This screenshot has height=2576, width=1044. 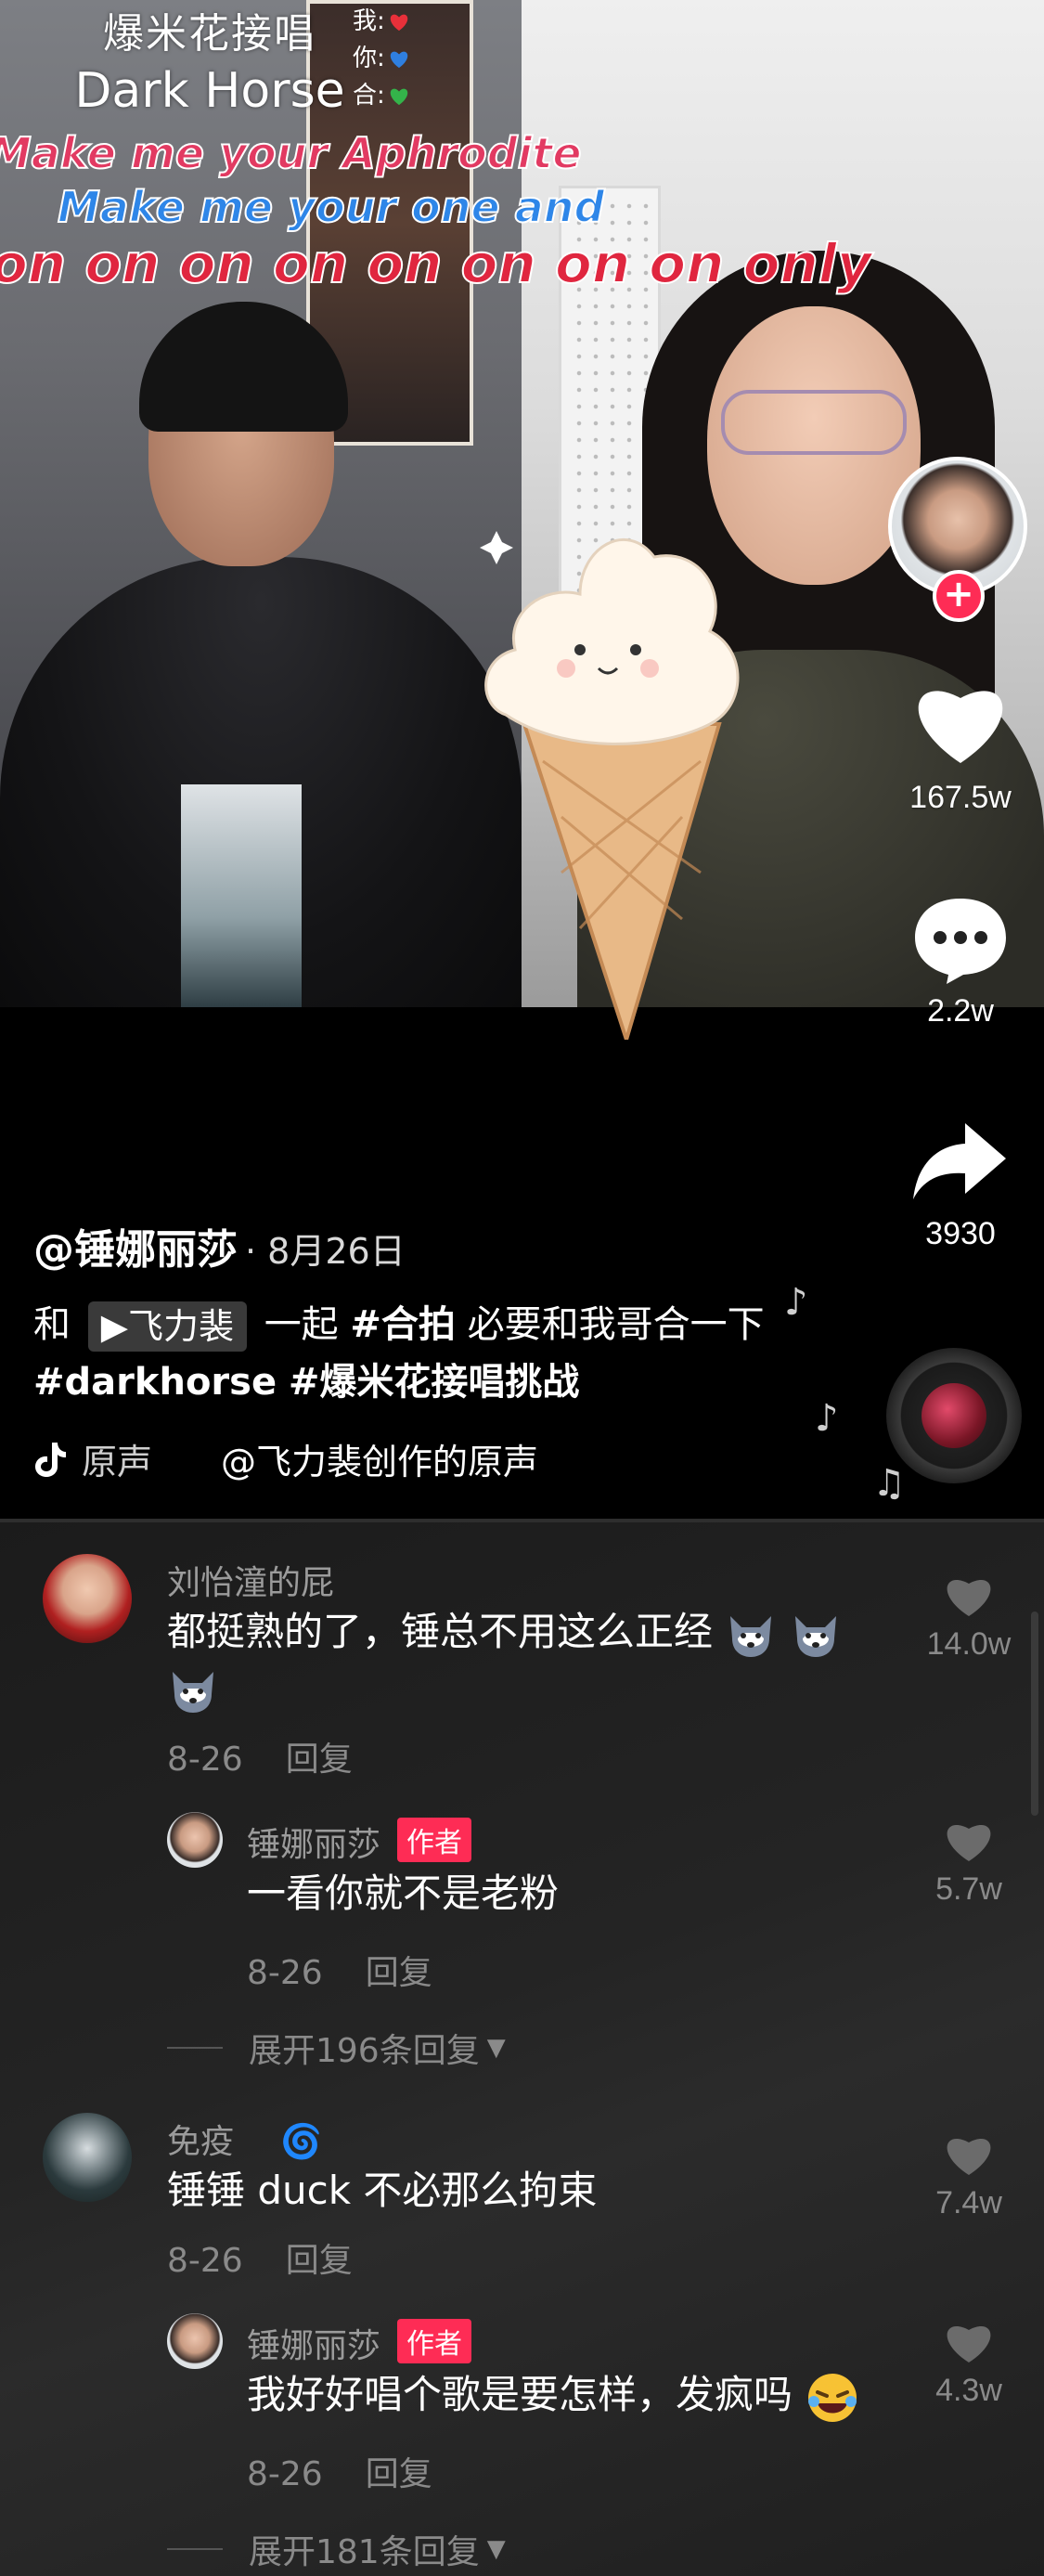 What do you see at coordinates (969, 2176) in the screenshot?
I see `comment-like-button: 7.4w` at bounding box center [969, 2176].